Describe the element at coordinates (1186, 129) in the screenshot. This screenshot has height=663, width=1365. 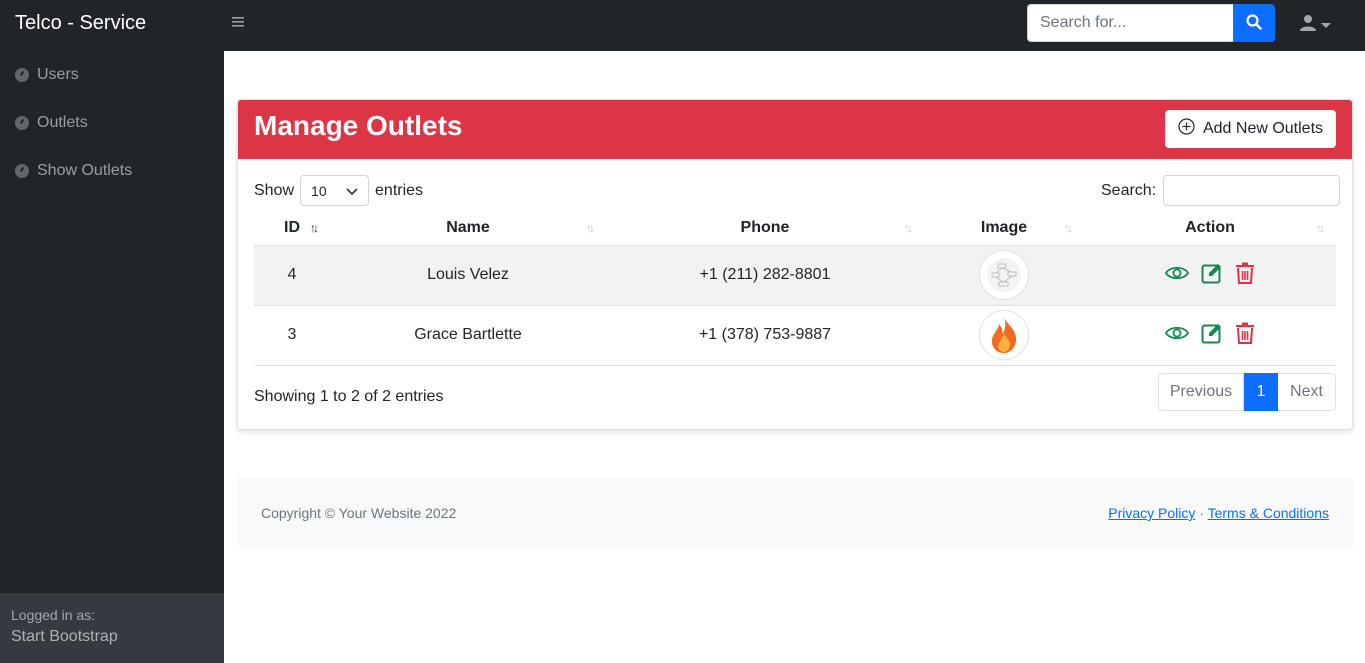
I see `plus-circle-icon` at that location.